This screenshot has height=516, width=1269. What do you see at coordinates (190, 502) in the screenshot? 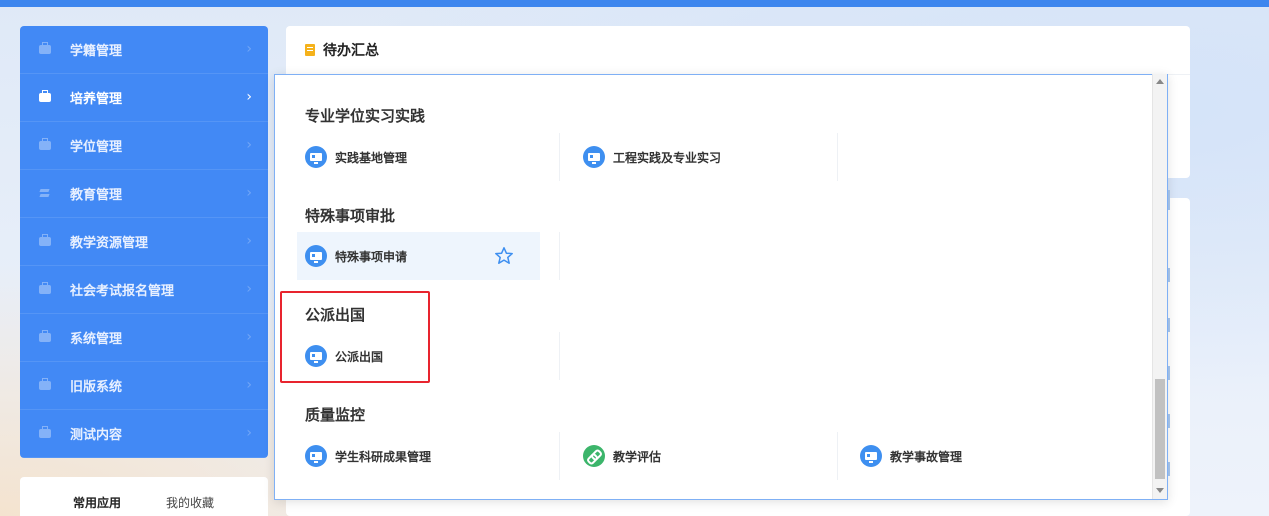
I see `tab-my-favorites: 我的收藏` at bounding box center [190, 502].